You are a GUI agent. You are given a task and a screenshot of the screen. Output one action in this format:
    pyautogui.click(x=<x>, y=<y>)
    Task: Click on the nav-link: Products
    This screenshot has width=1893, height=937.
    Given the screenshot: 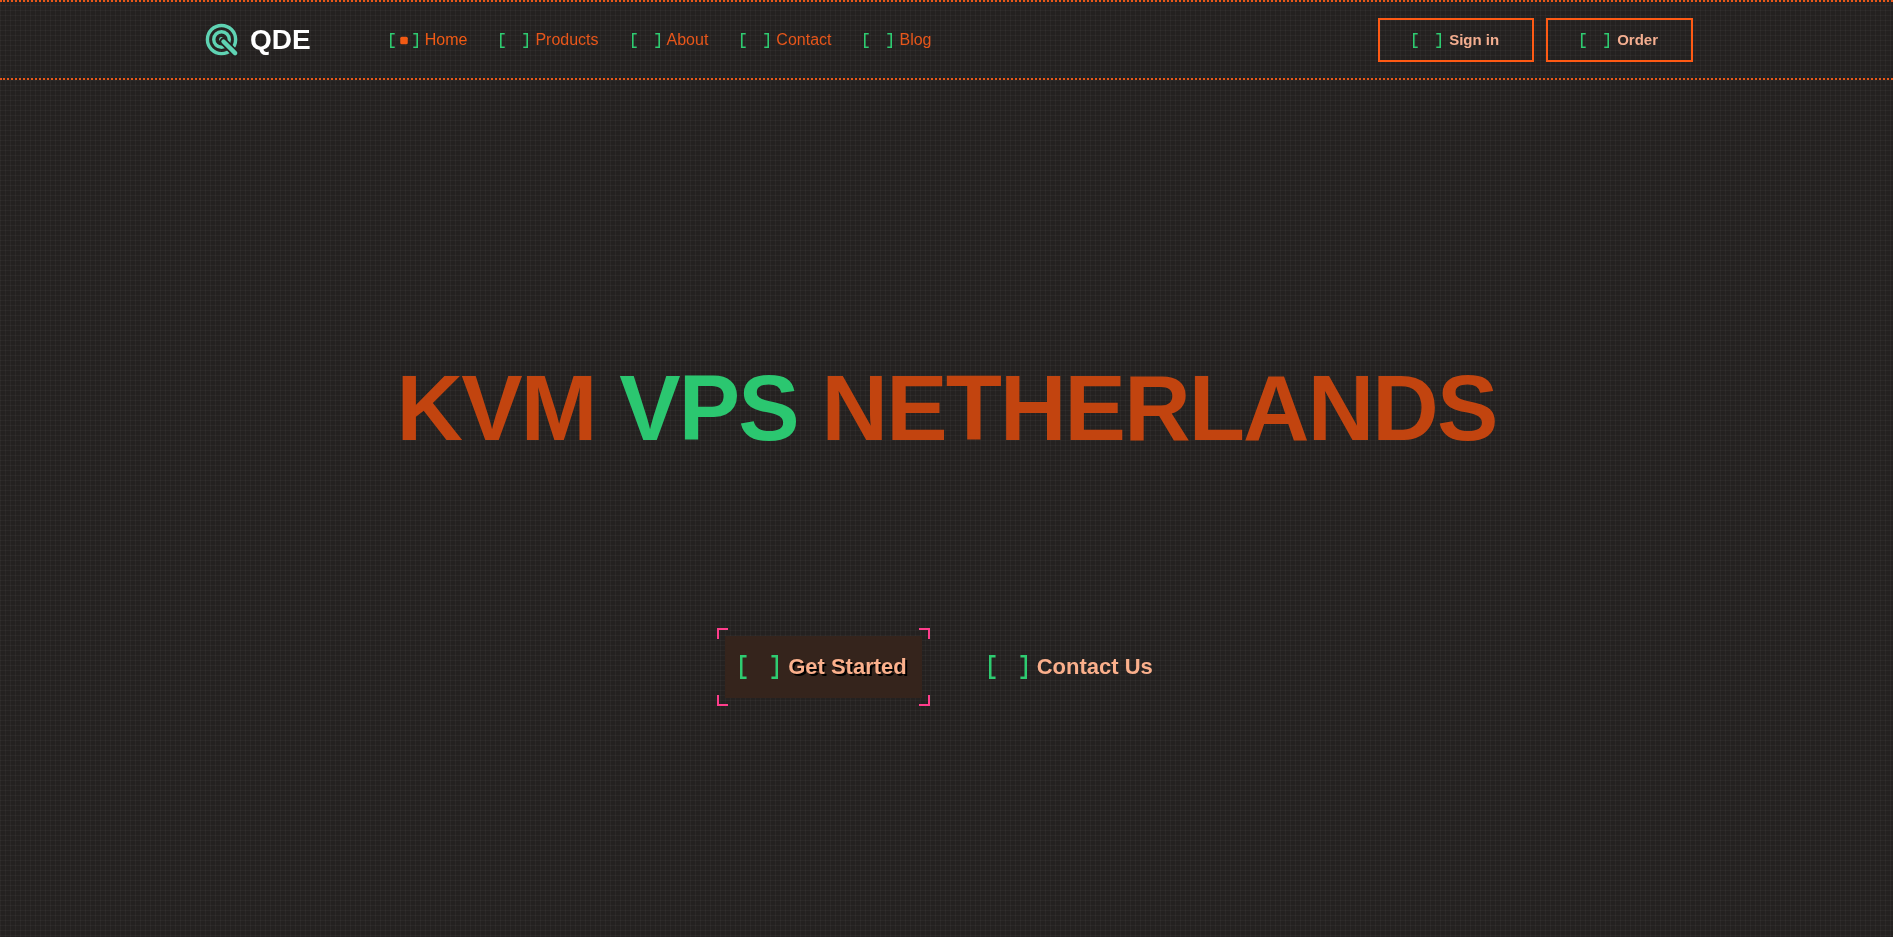 What is the action you would take?
    pyautogui.click(x=549, y=40)
    